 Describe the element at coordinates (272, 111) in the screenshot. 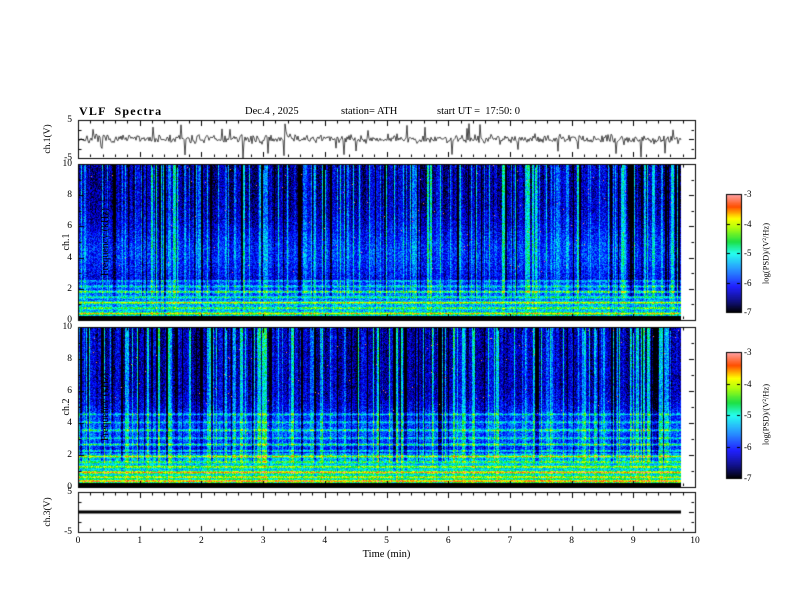

I see `date-label: Dec.4 , 2025` at that location.